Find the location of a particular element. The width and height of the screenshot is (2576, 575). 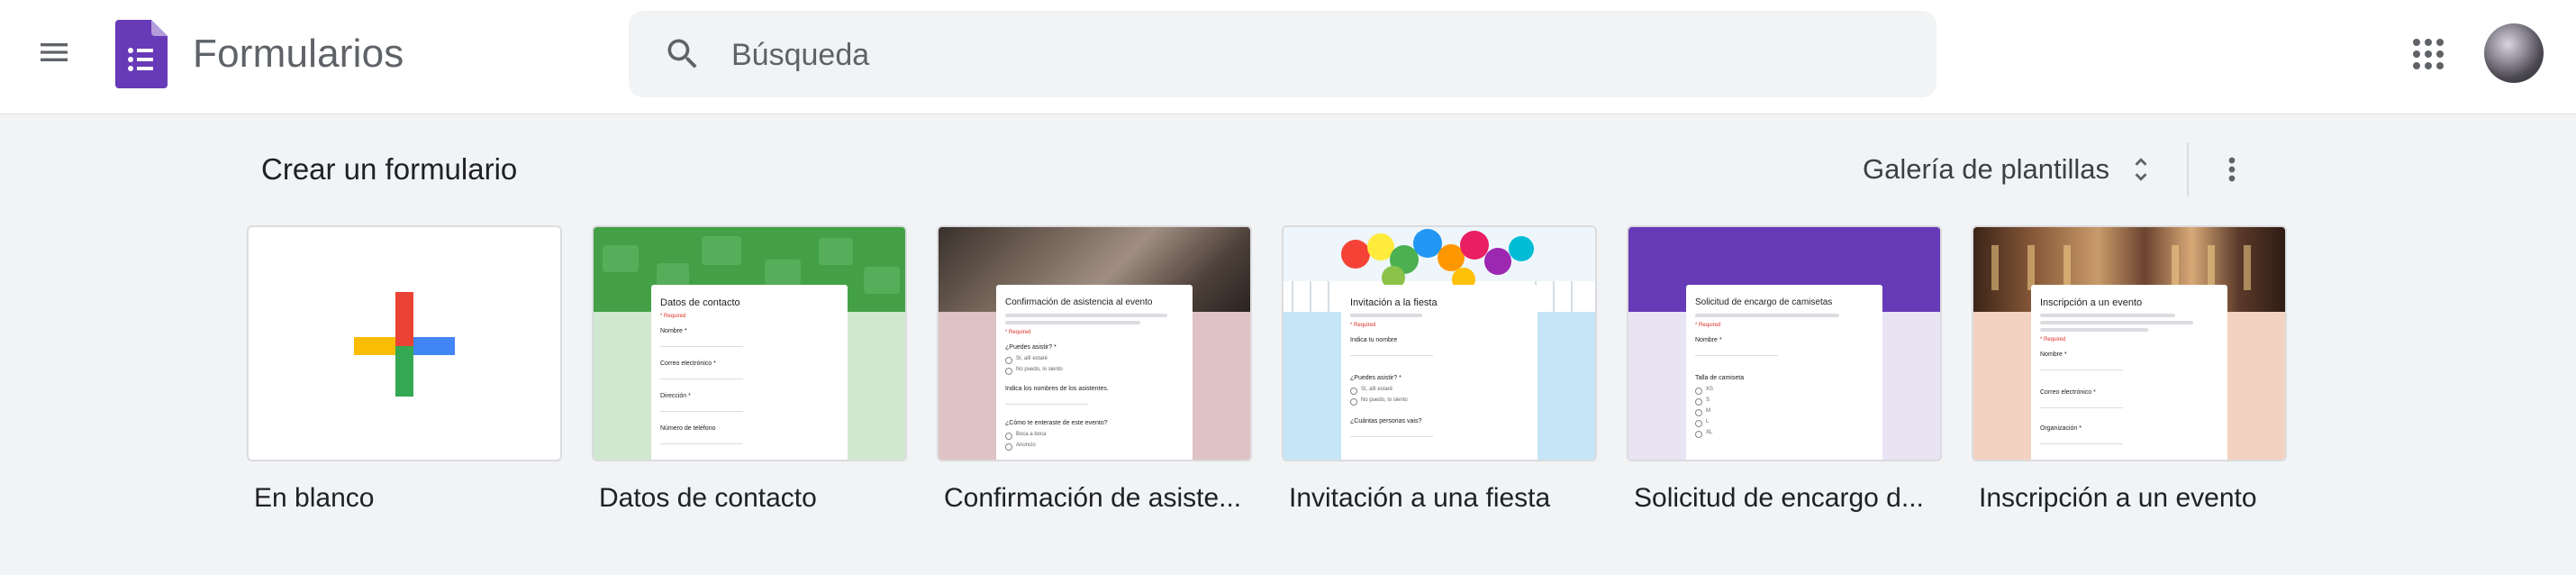

template-label: Invitación a una fiesta is located at coordinates (1420, 498).